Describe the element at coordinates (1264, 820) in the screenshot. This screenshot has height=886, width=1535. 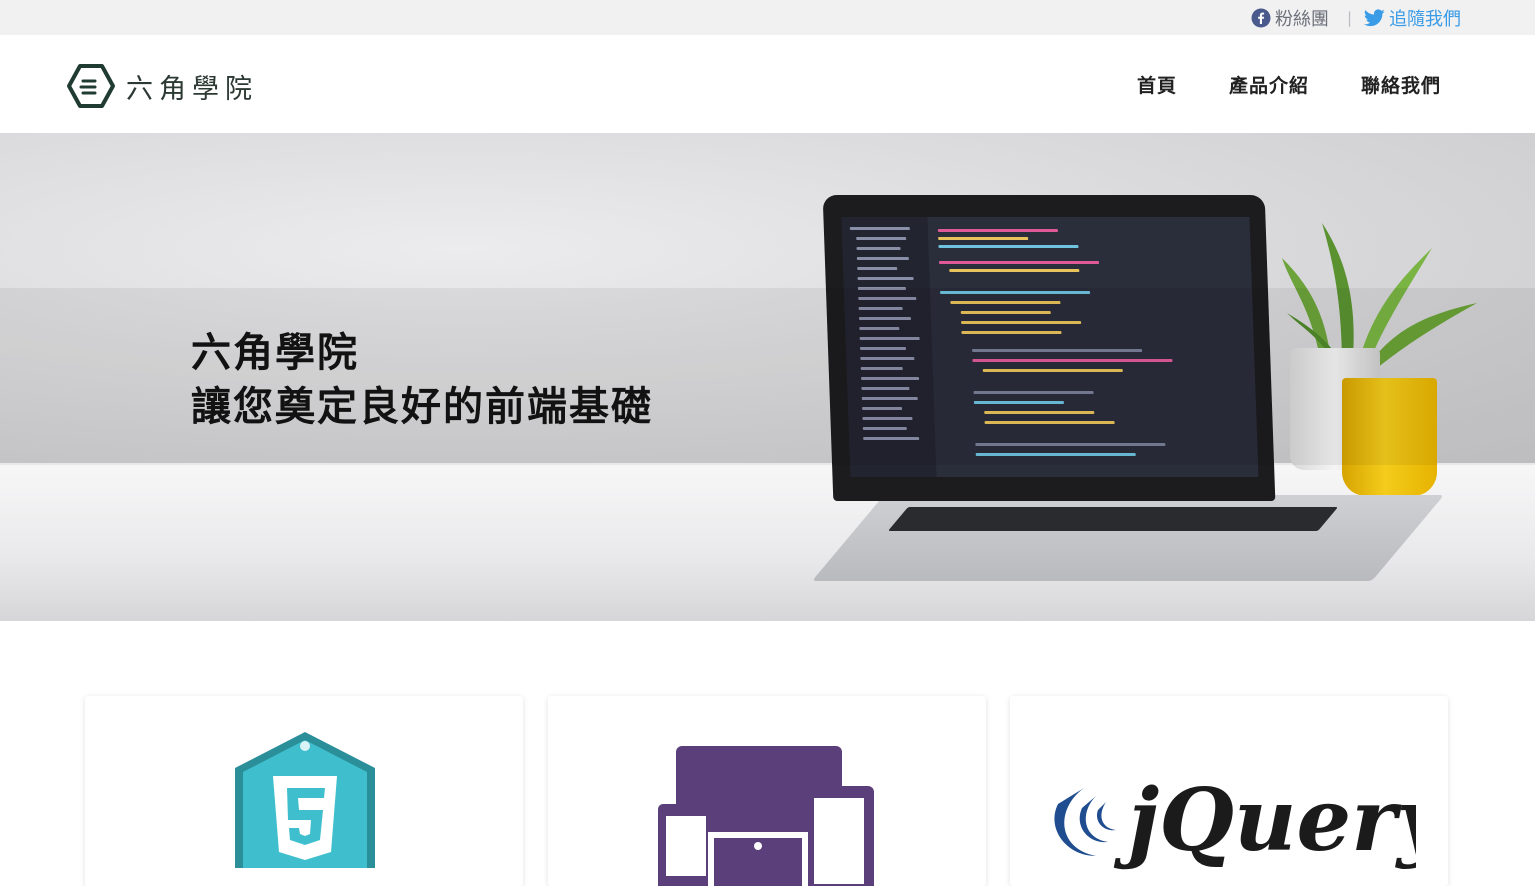
I see `jquery-wordmark: jQuery` at that location.